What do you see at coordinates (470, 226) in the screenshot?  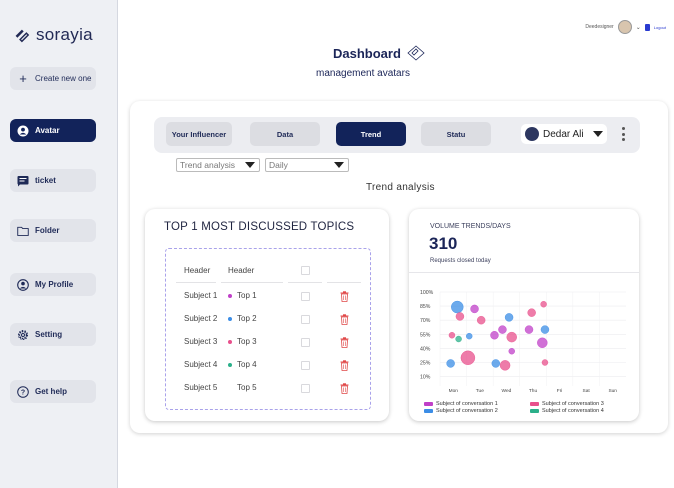 I see `volume-title: VOLUME TRENDS/DAYS` at bounding box center [470, 226].